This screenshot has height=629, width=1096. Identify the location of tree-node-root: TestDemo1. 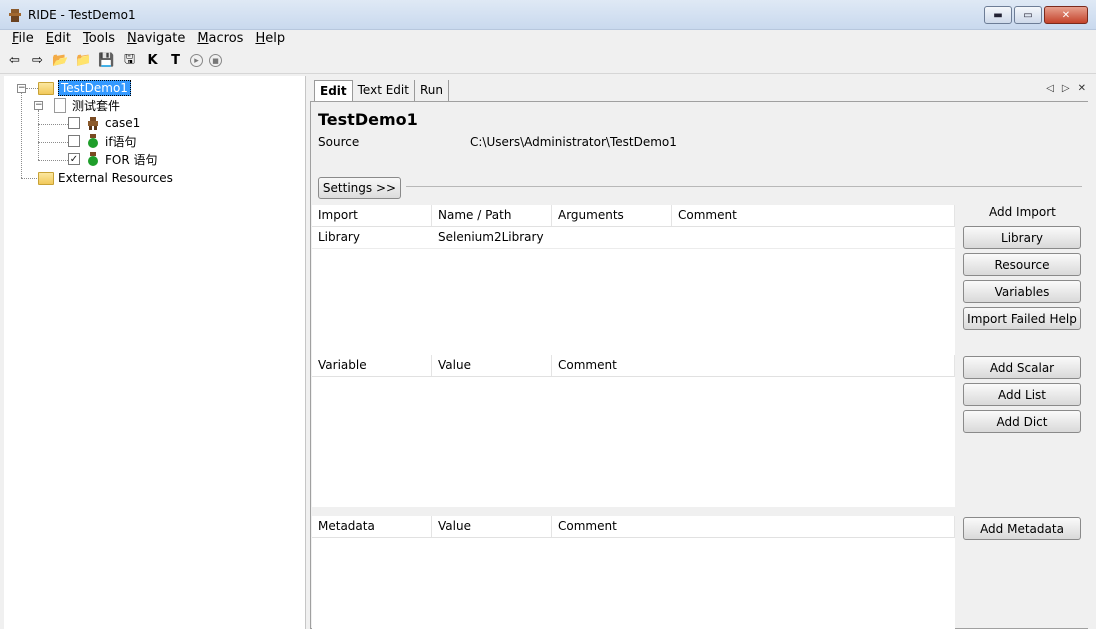
(84, 88).